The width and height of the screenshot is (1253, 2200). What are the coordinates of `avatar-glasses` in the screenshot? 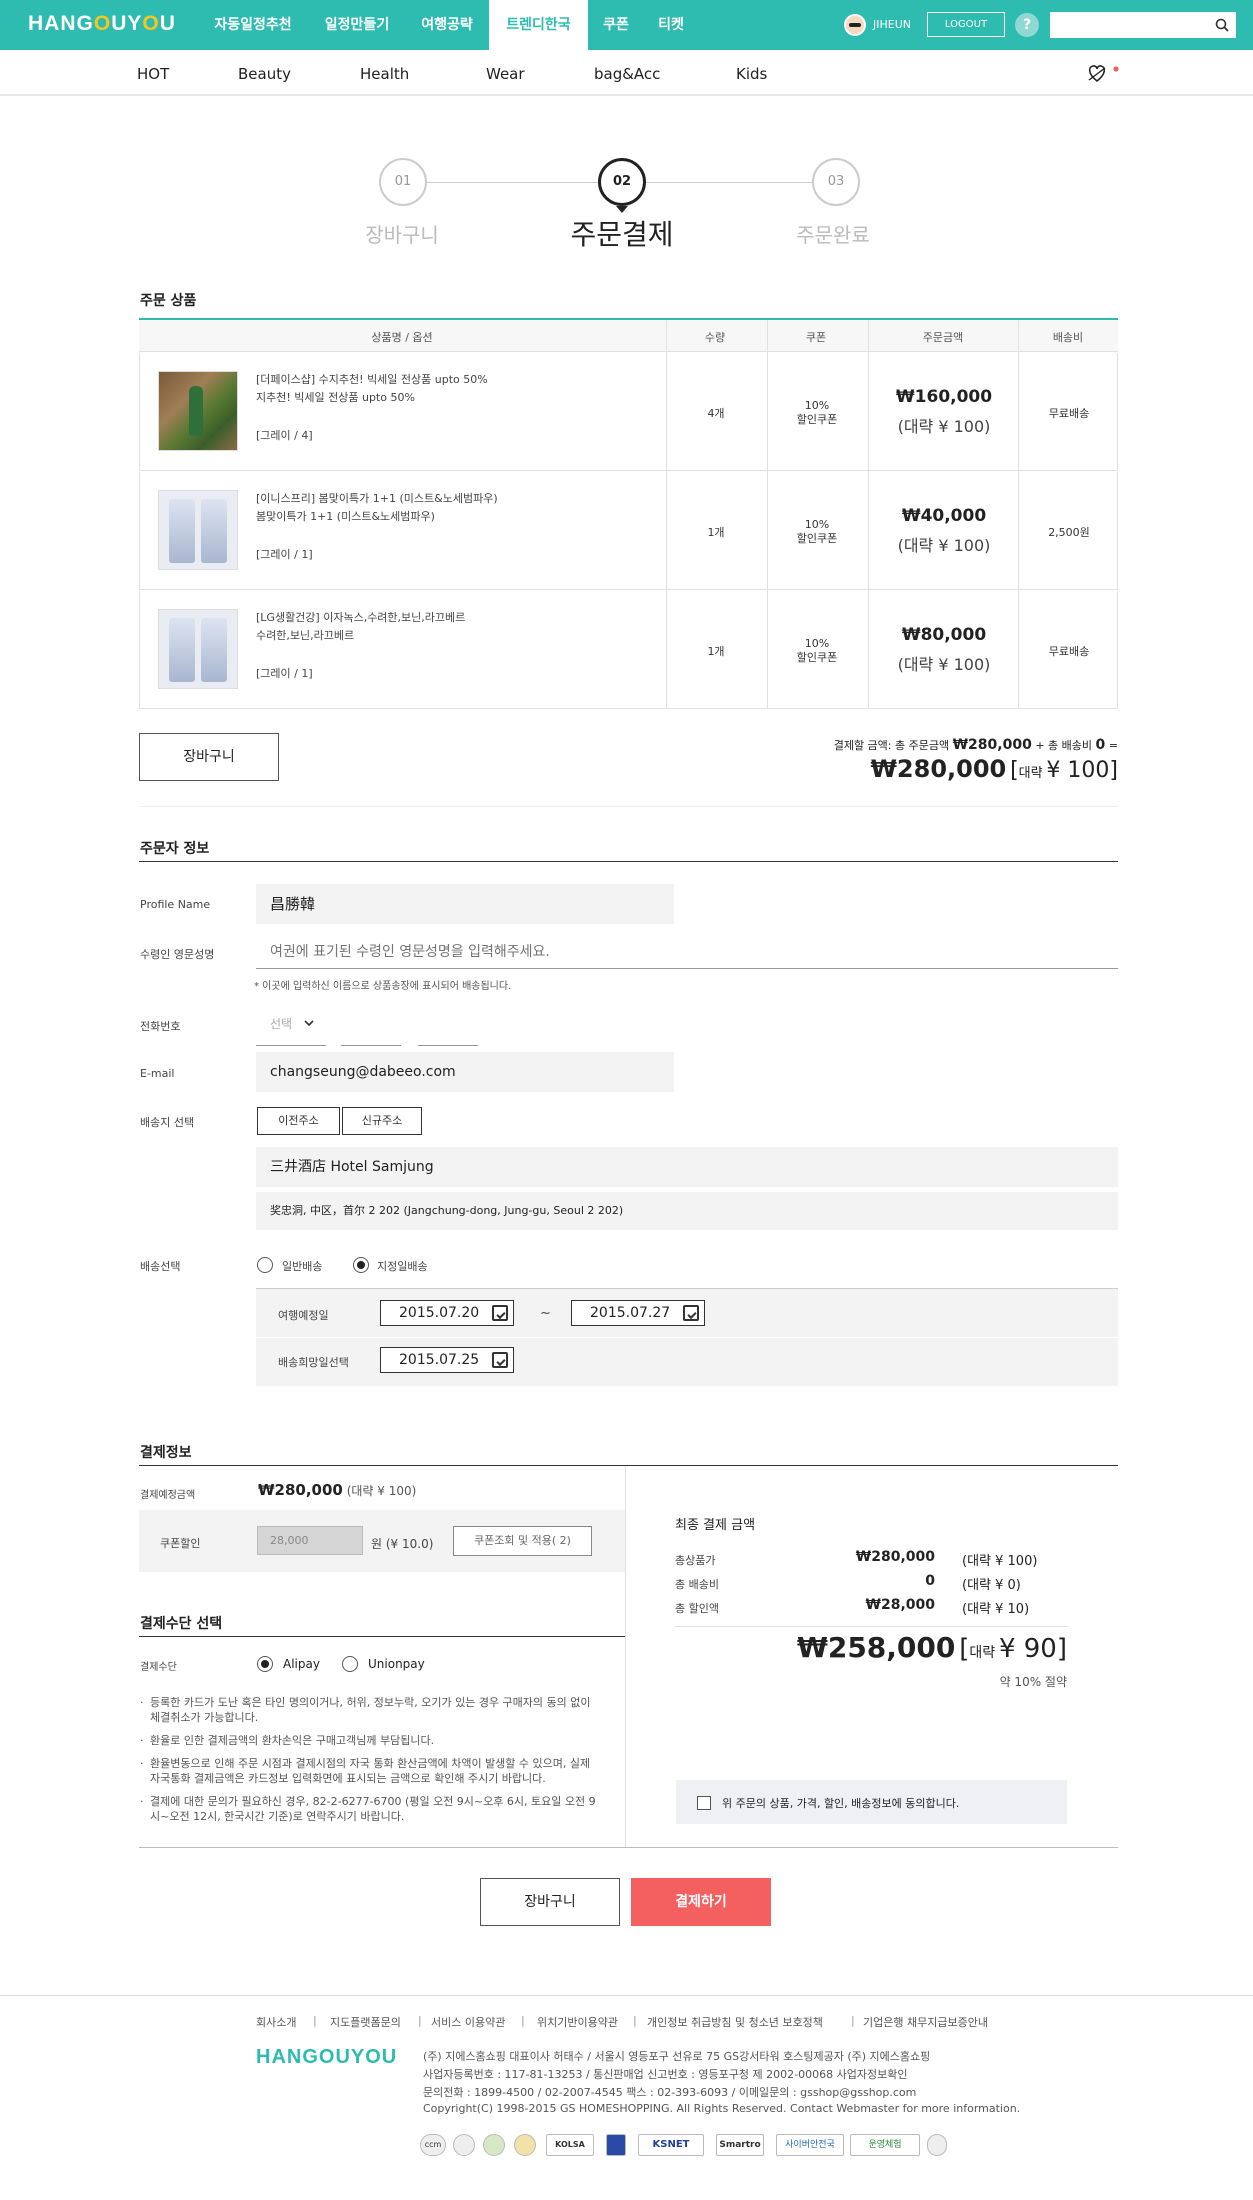 It's located at (855, 25).